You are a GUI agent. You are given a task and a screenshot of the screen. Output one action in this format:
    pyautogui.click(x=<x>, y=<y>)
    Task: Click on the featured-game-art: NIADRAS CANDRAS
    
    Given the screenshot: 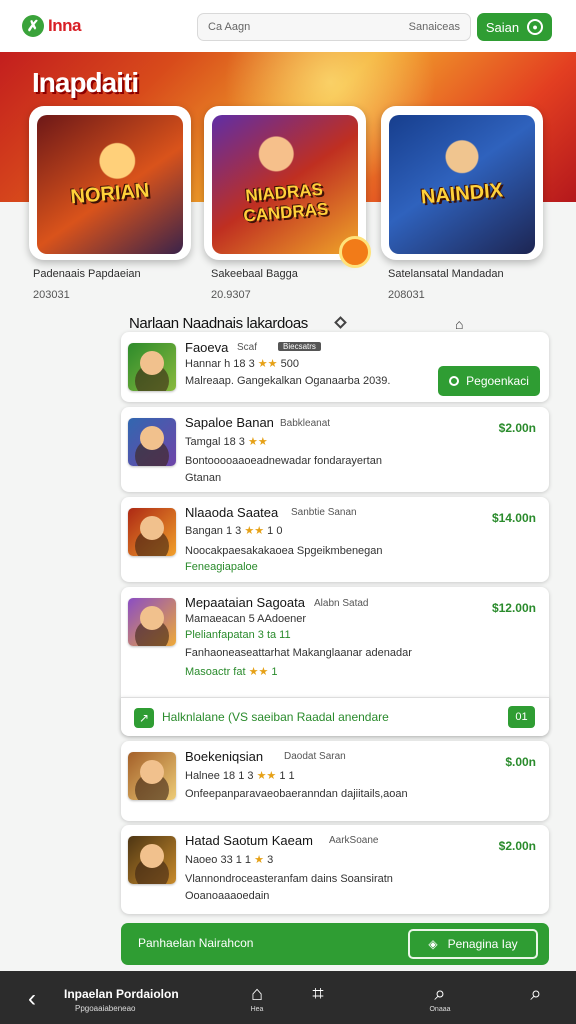 What is the action you would take?
    pyautogui.click(x=285, y=184)
    